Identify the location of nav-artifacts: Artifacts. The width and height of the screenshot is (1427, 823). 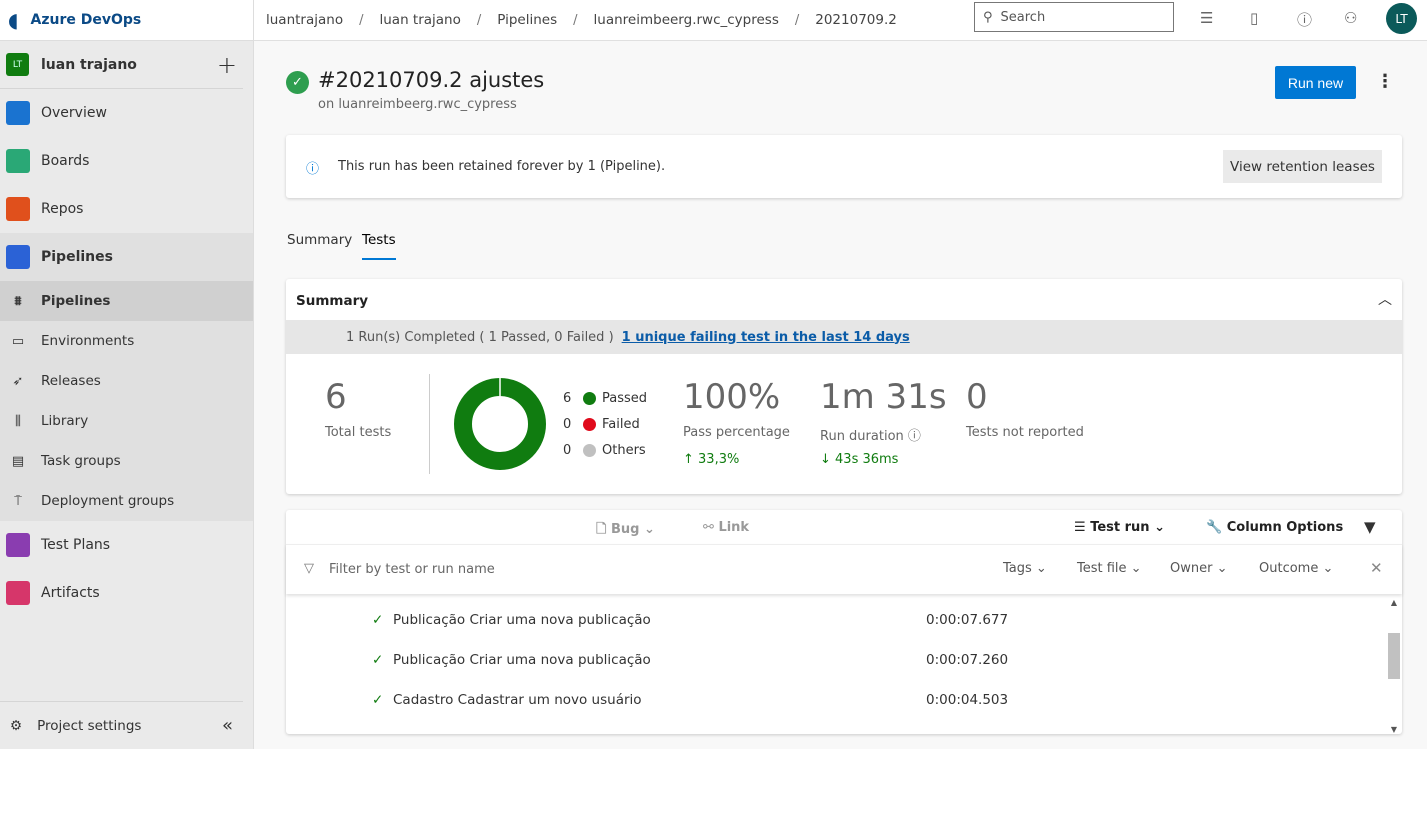
(126, 593).